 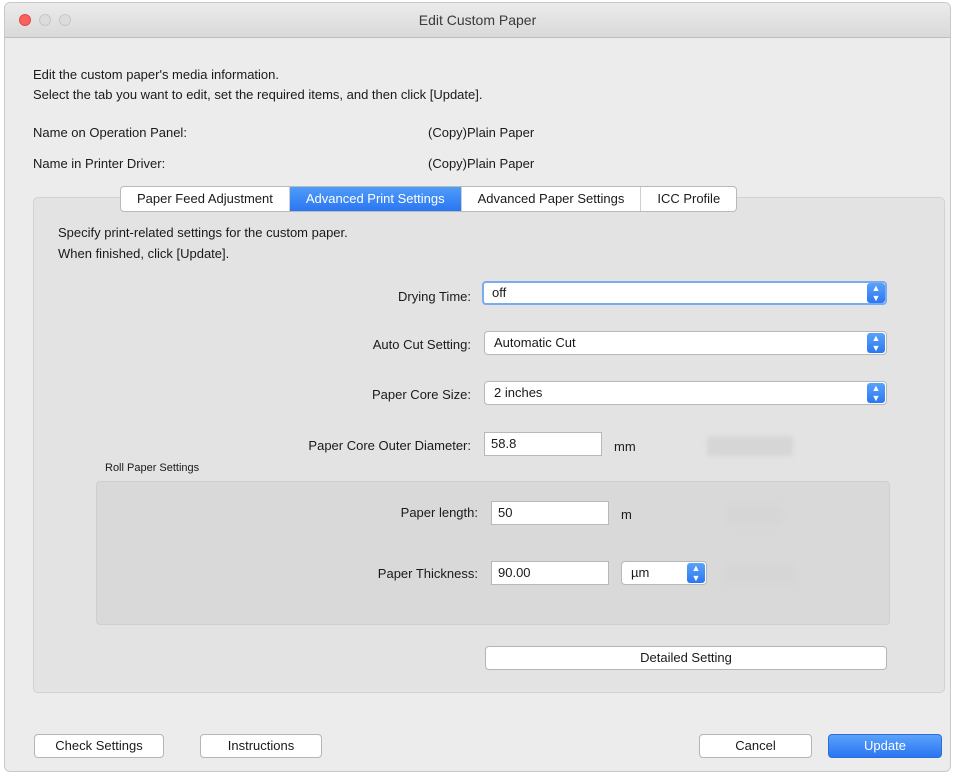 What do you see at coordinates (99, 163) in the screenshot?
I see `printer-driver-name-label: Name in Printer Driver:` at bounding box center [99, 163].